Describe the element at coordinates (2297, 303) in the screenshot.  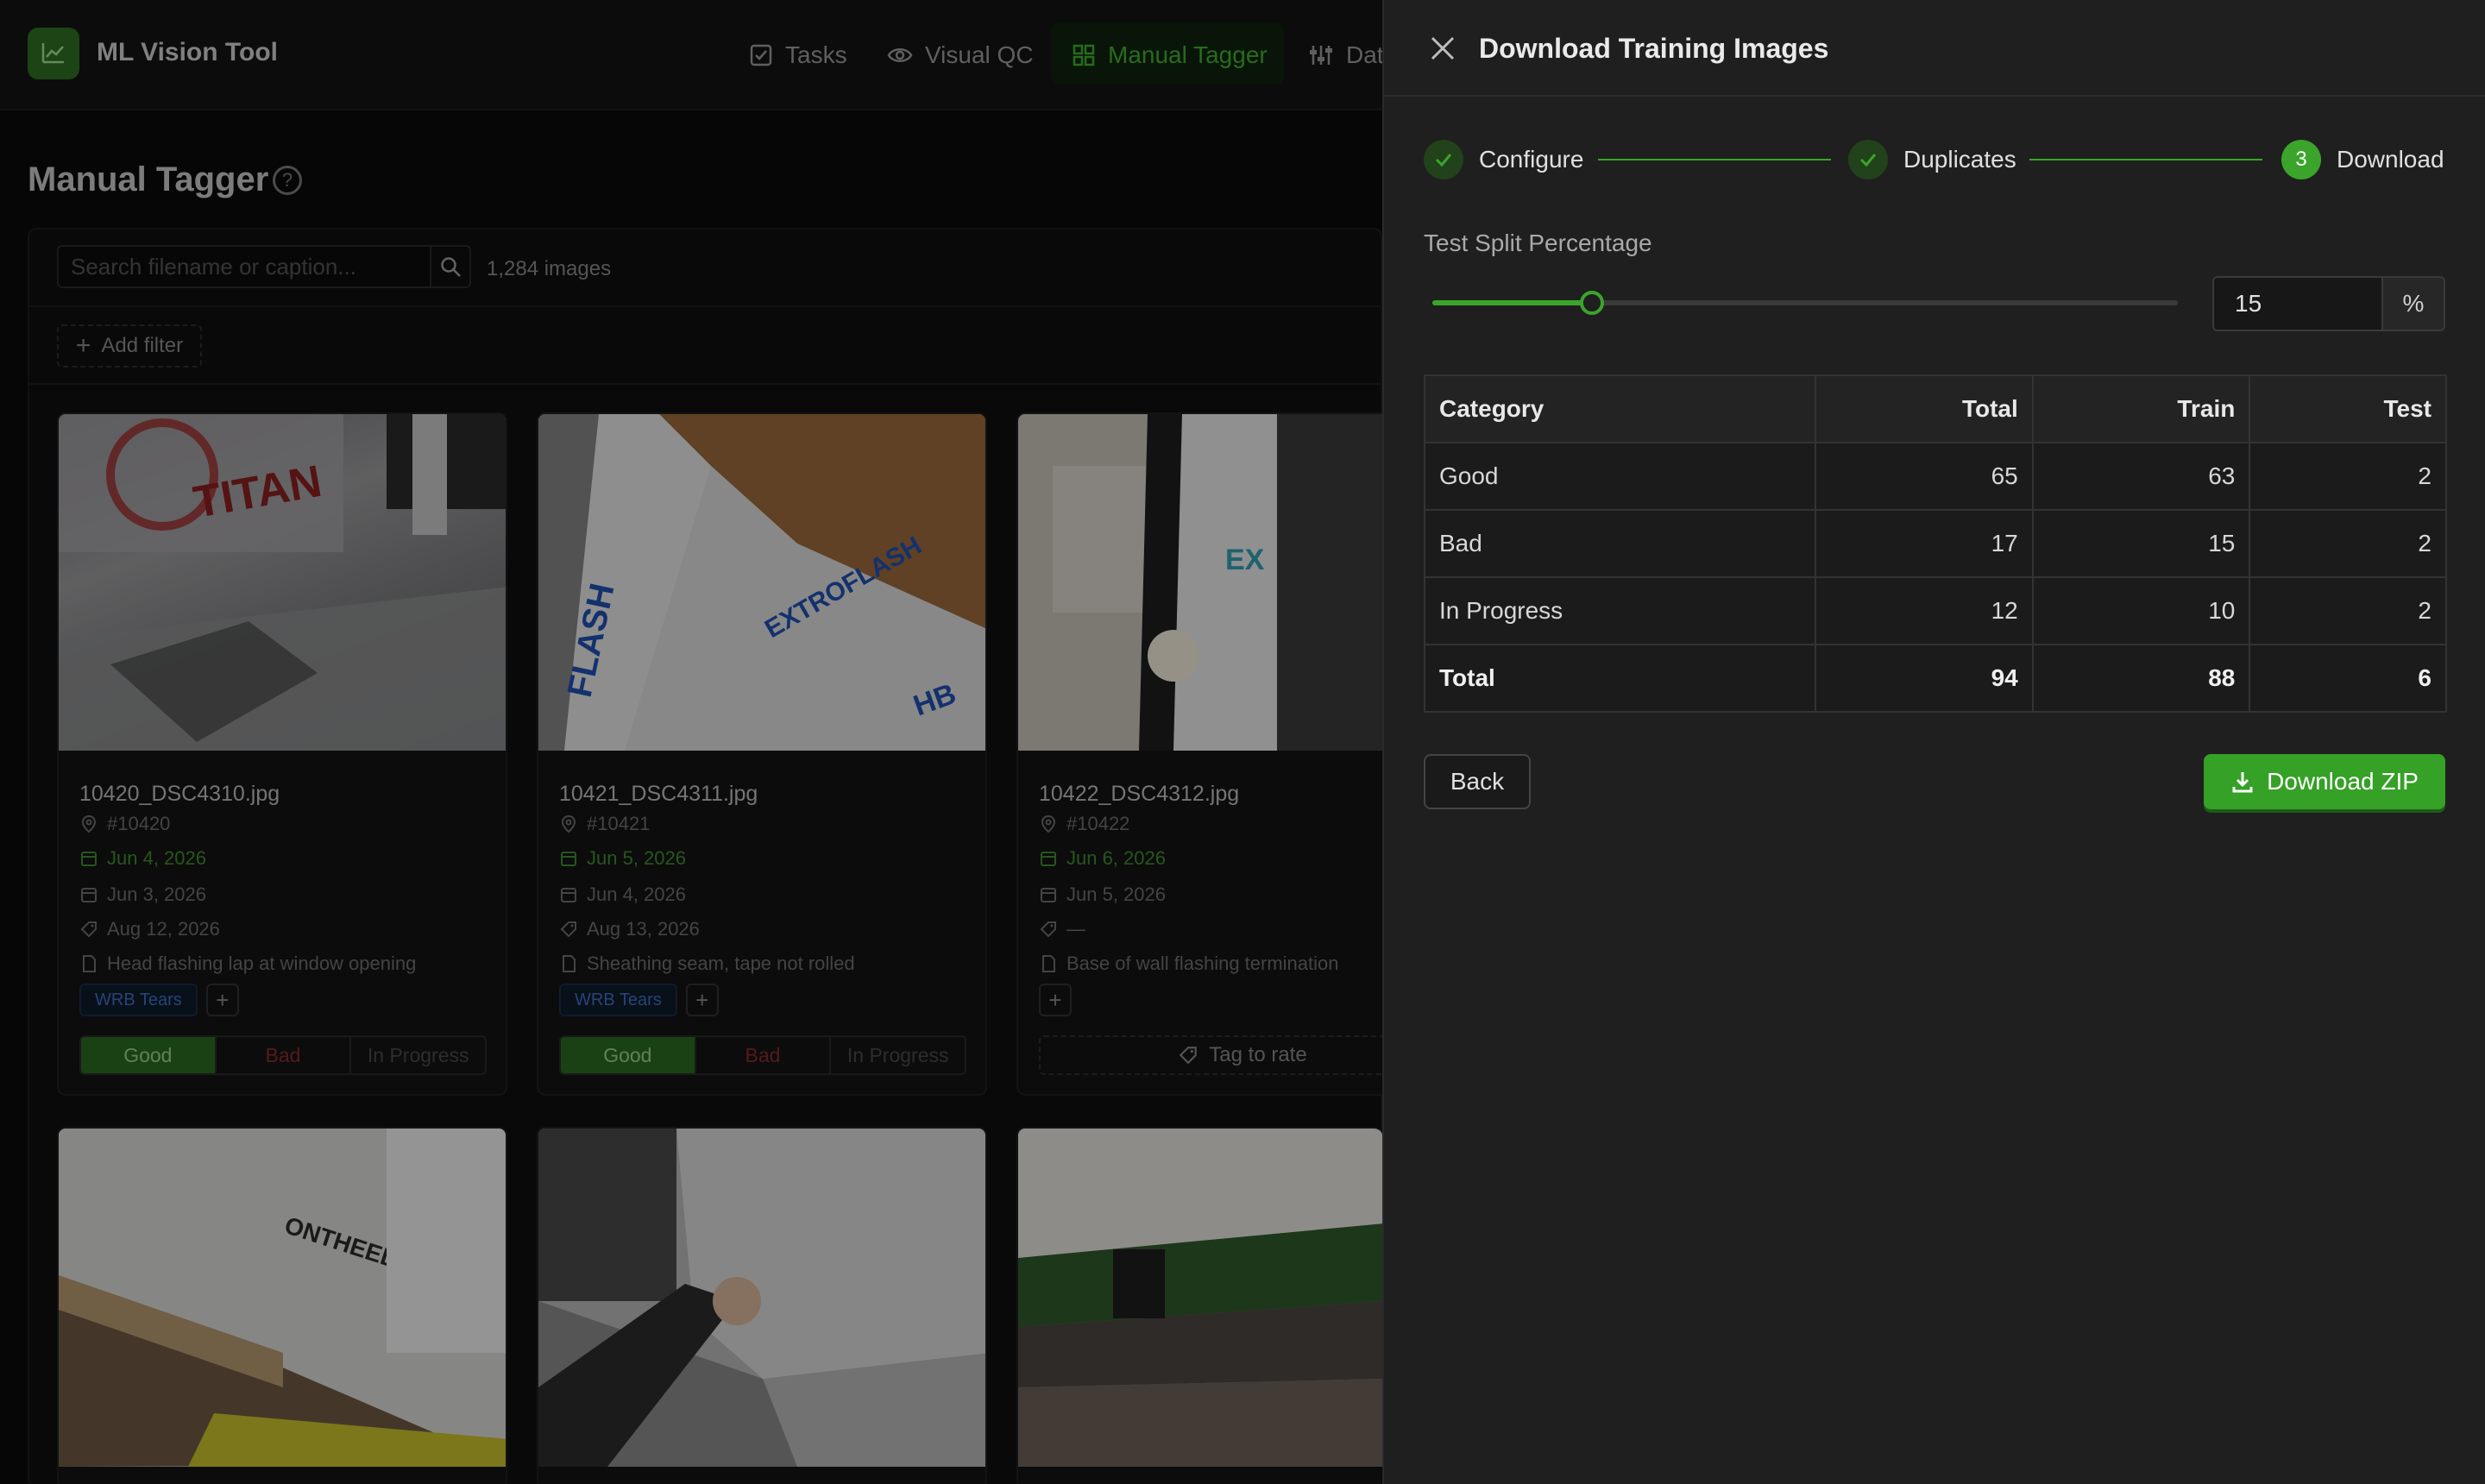
I see `split-percentage-input` at that location.